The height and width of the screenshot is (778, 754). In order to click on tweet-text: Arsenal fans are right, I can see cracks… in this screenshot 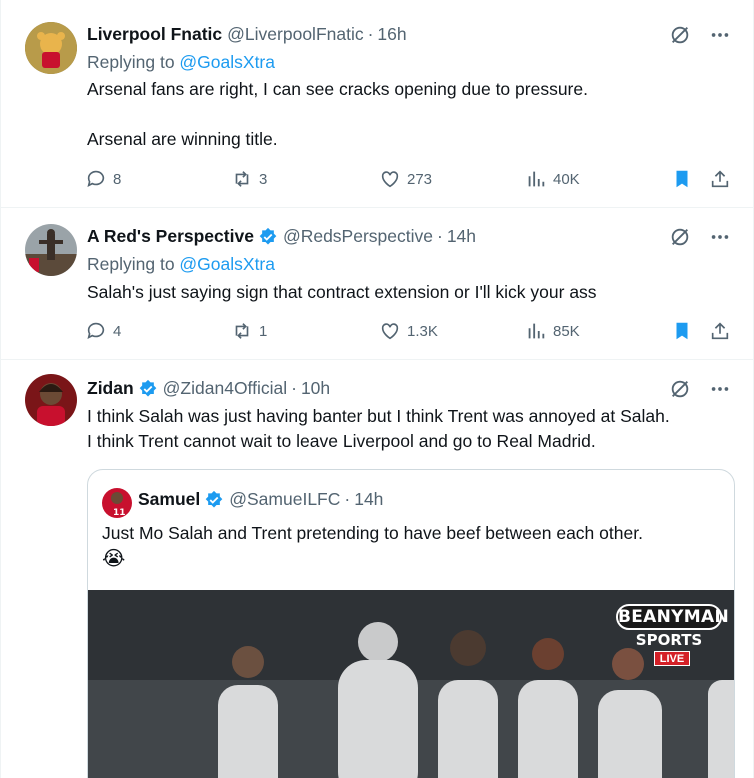, I will do `click(337, 114)`.